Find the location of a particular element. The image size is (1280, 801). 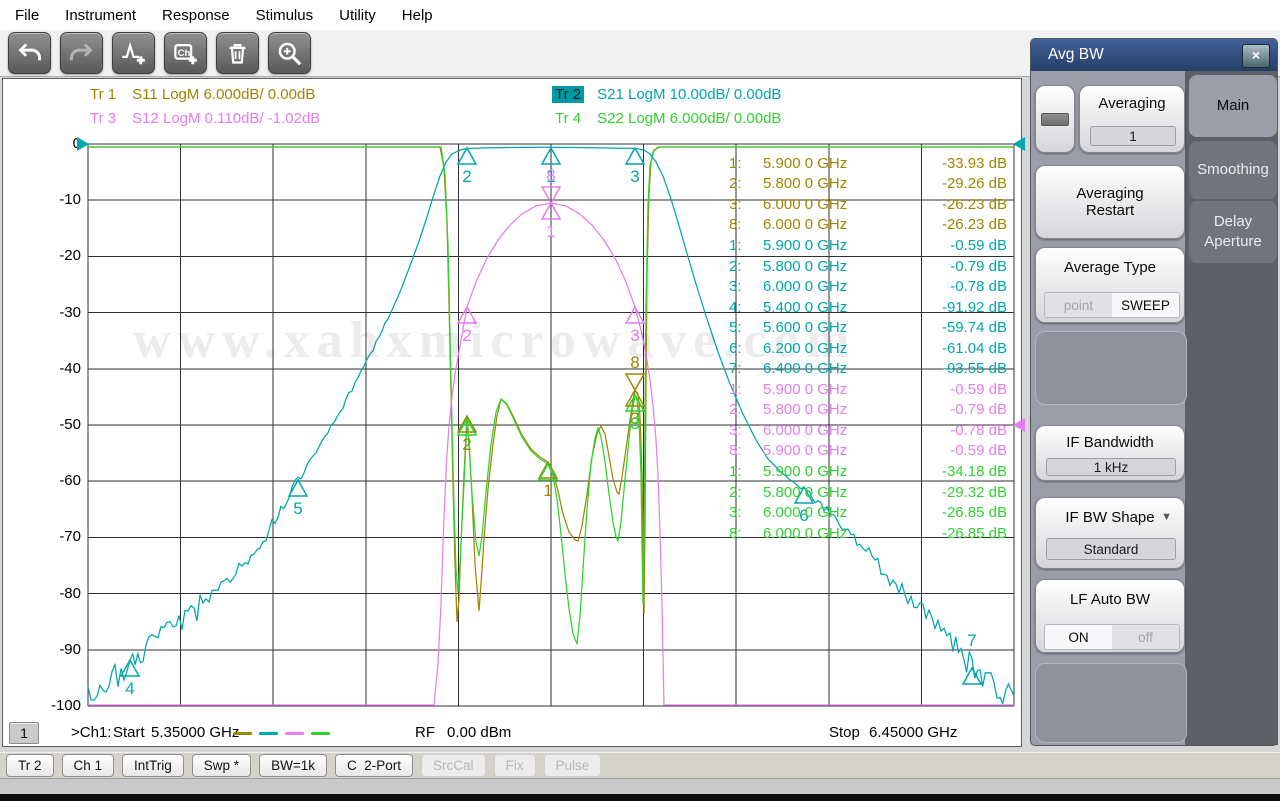

if-bandwidth-button: IF Bandwidth 1 kHz is located at coordinates (1110, 453).